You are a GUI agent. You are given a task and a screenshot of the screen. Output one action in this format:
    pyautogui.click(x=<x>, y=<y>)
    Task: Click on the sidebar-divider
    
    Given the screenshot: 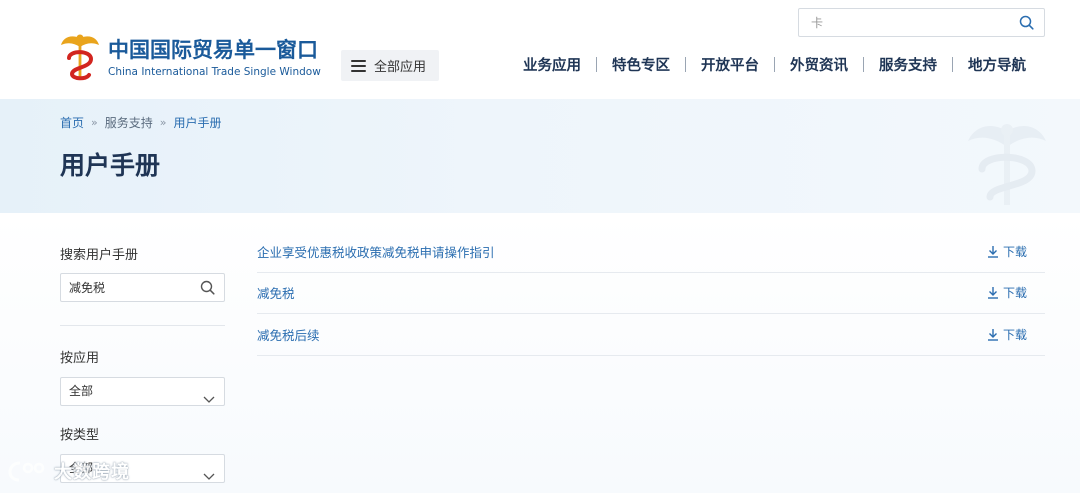 What is the action you would take?
    pyautogui.click(x=142, y=325)
    